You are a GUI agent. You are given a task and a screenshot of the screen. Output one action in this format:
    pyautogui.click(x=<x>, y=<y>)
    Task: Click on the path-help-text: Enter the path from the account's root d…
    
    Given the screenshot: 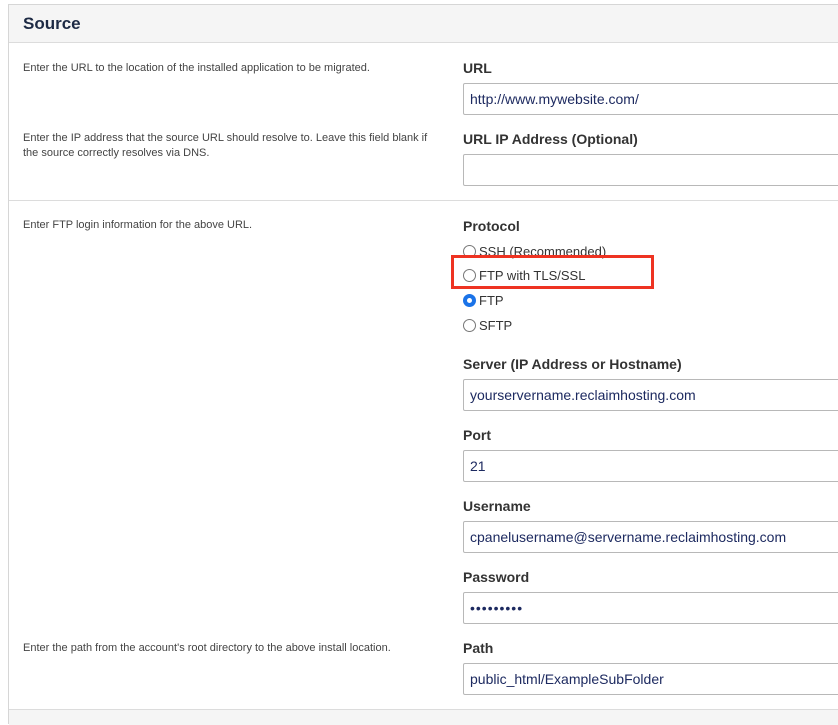 What is the action you would take?
    pyautogui.click(x=207, y=648)
    